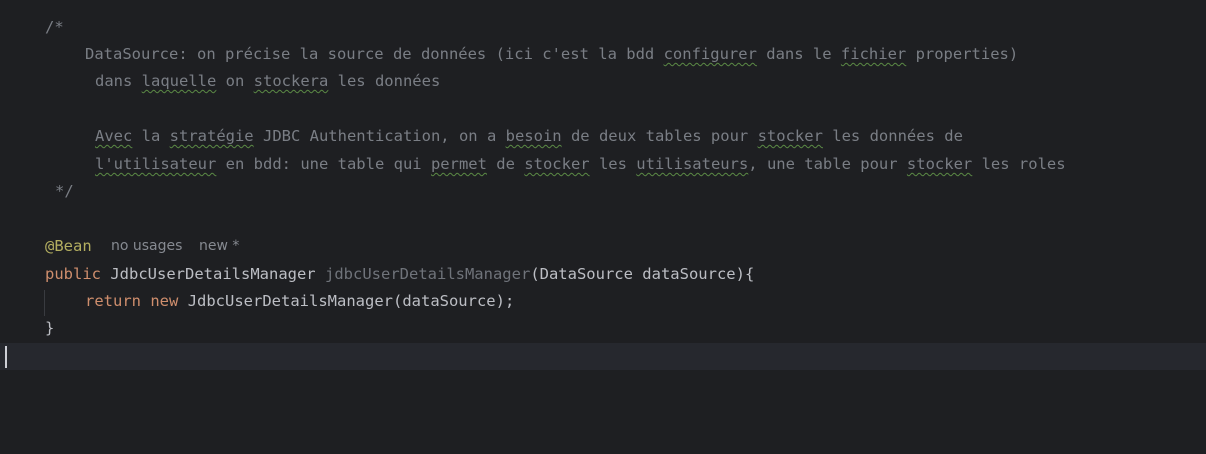 The image size is (1206, 454). Describe the element at coordinates (54, 27) in the screenshot. I see `comment-open: /*` at that location.